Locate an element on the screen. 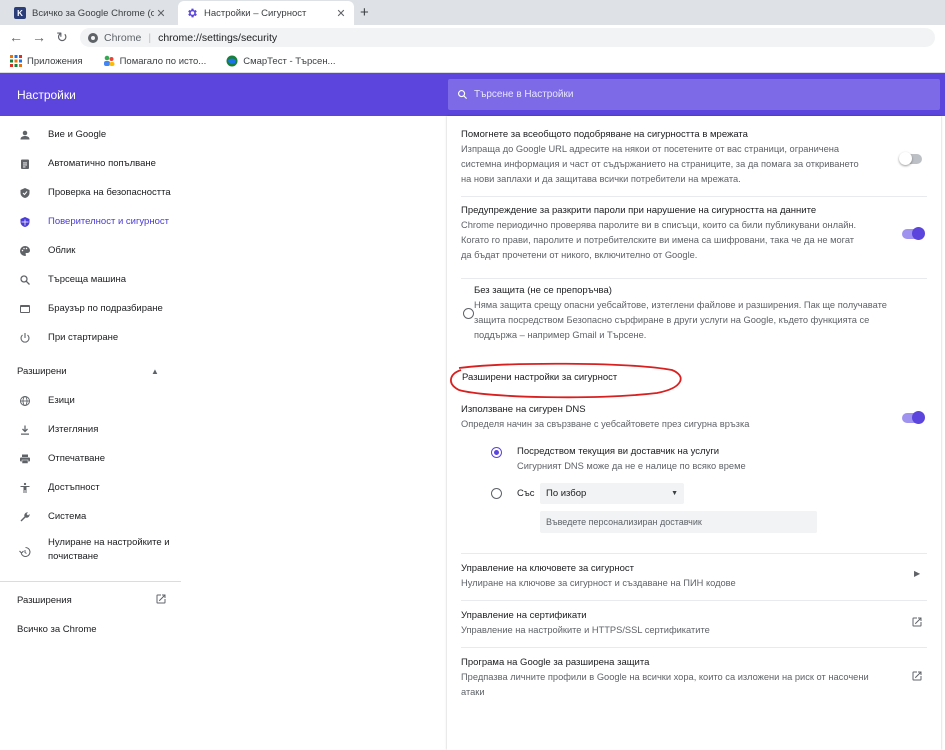 This screenshot has width=945, height=750. sidebar-item-printing: Отпечатване is located at coordinates (90, 458).